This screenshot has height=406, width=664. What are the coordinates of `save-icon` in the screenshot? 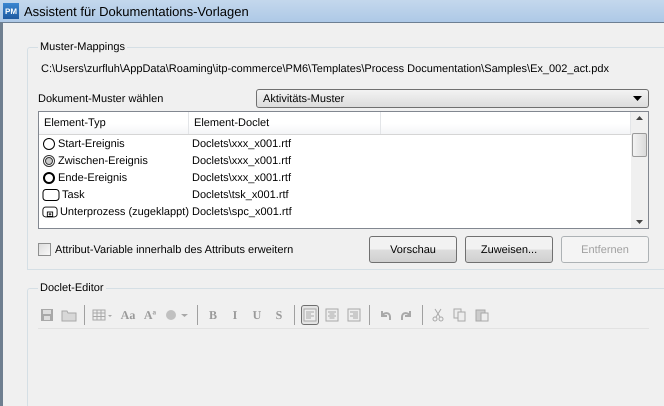 It's located at (47, 315).